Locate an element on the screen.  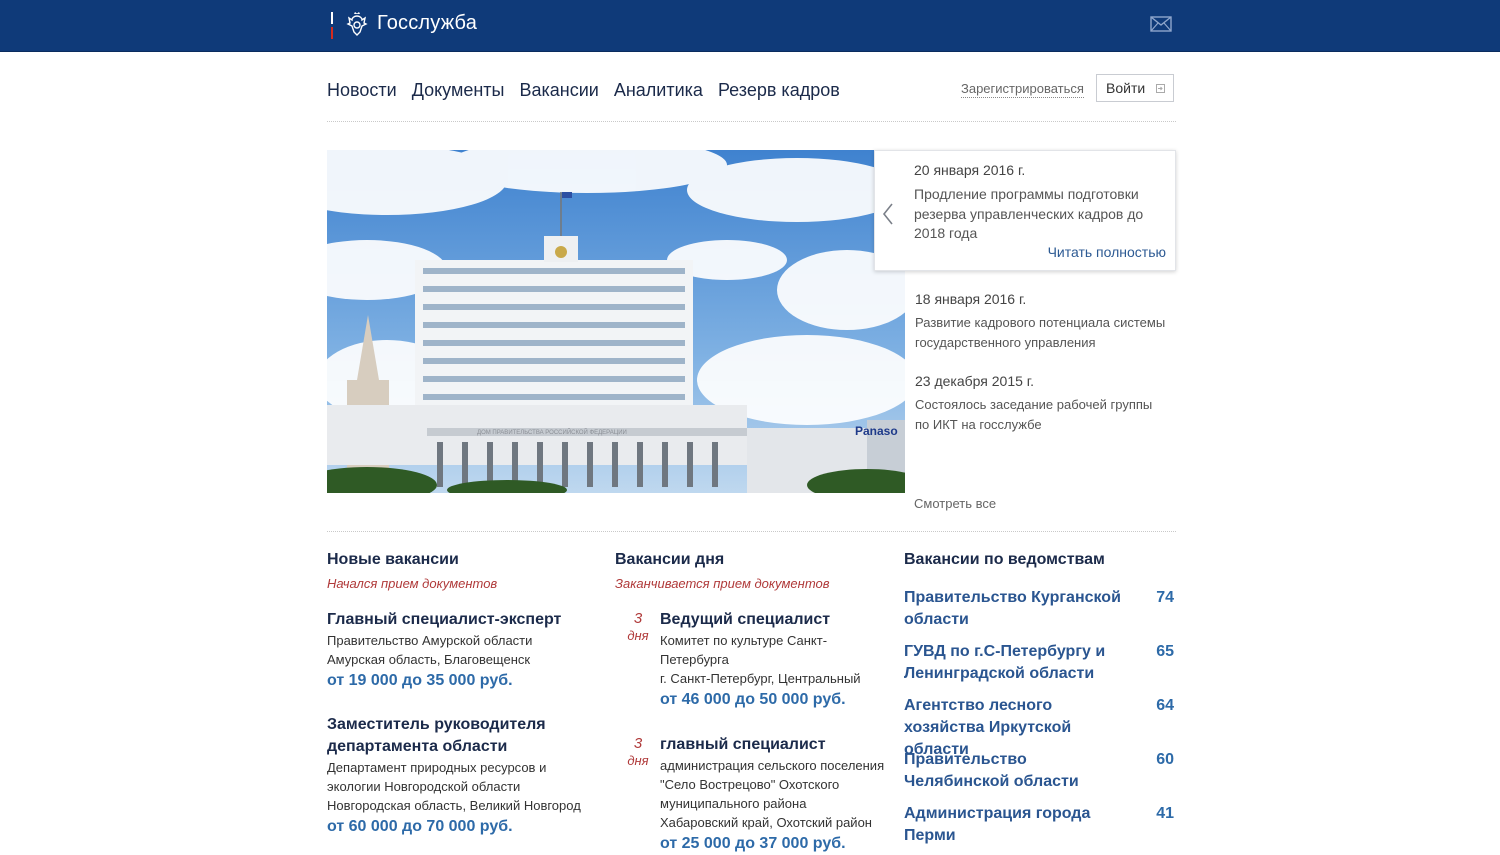
departments-title: Вакансии по ведомствам is located at coordinates (1004, 559).